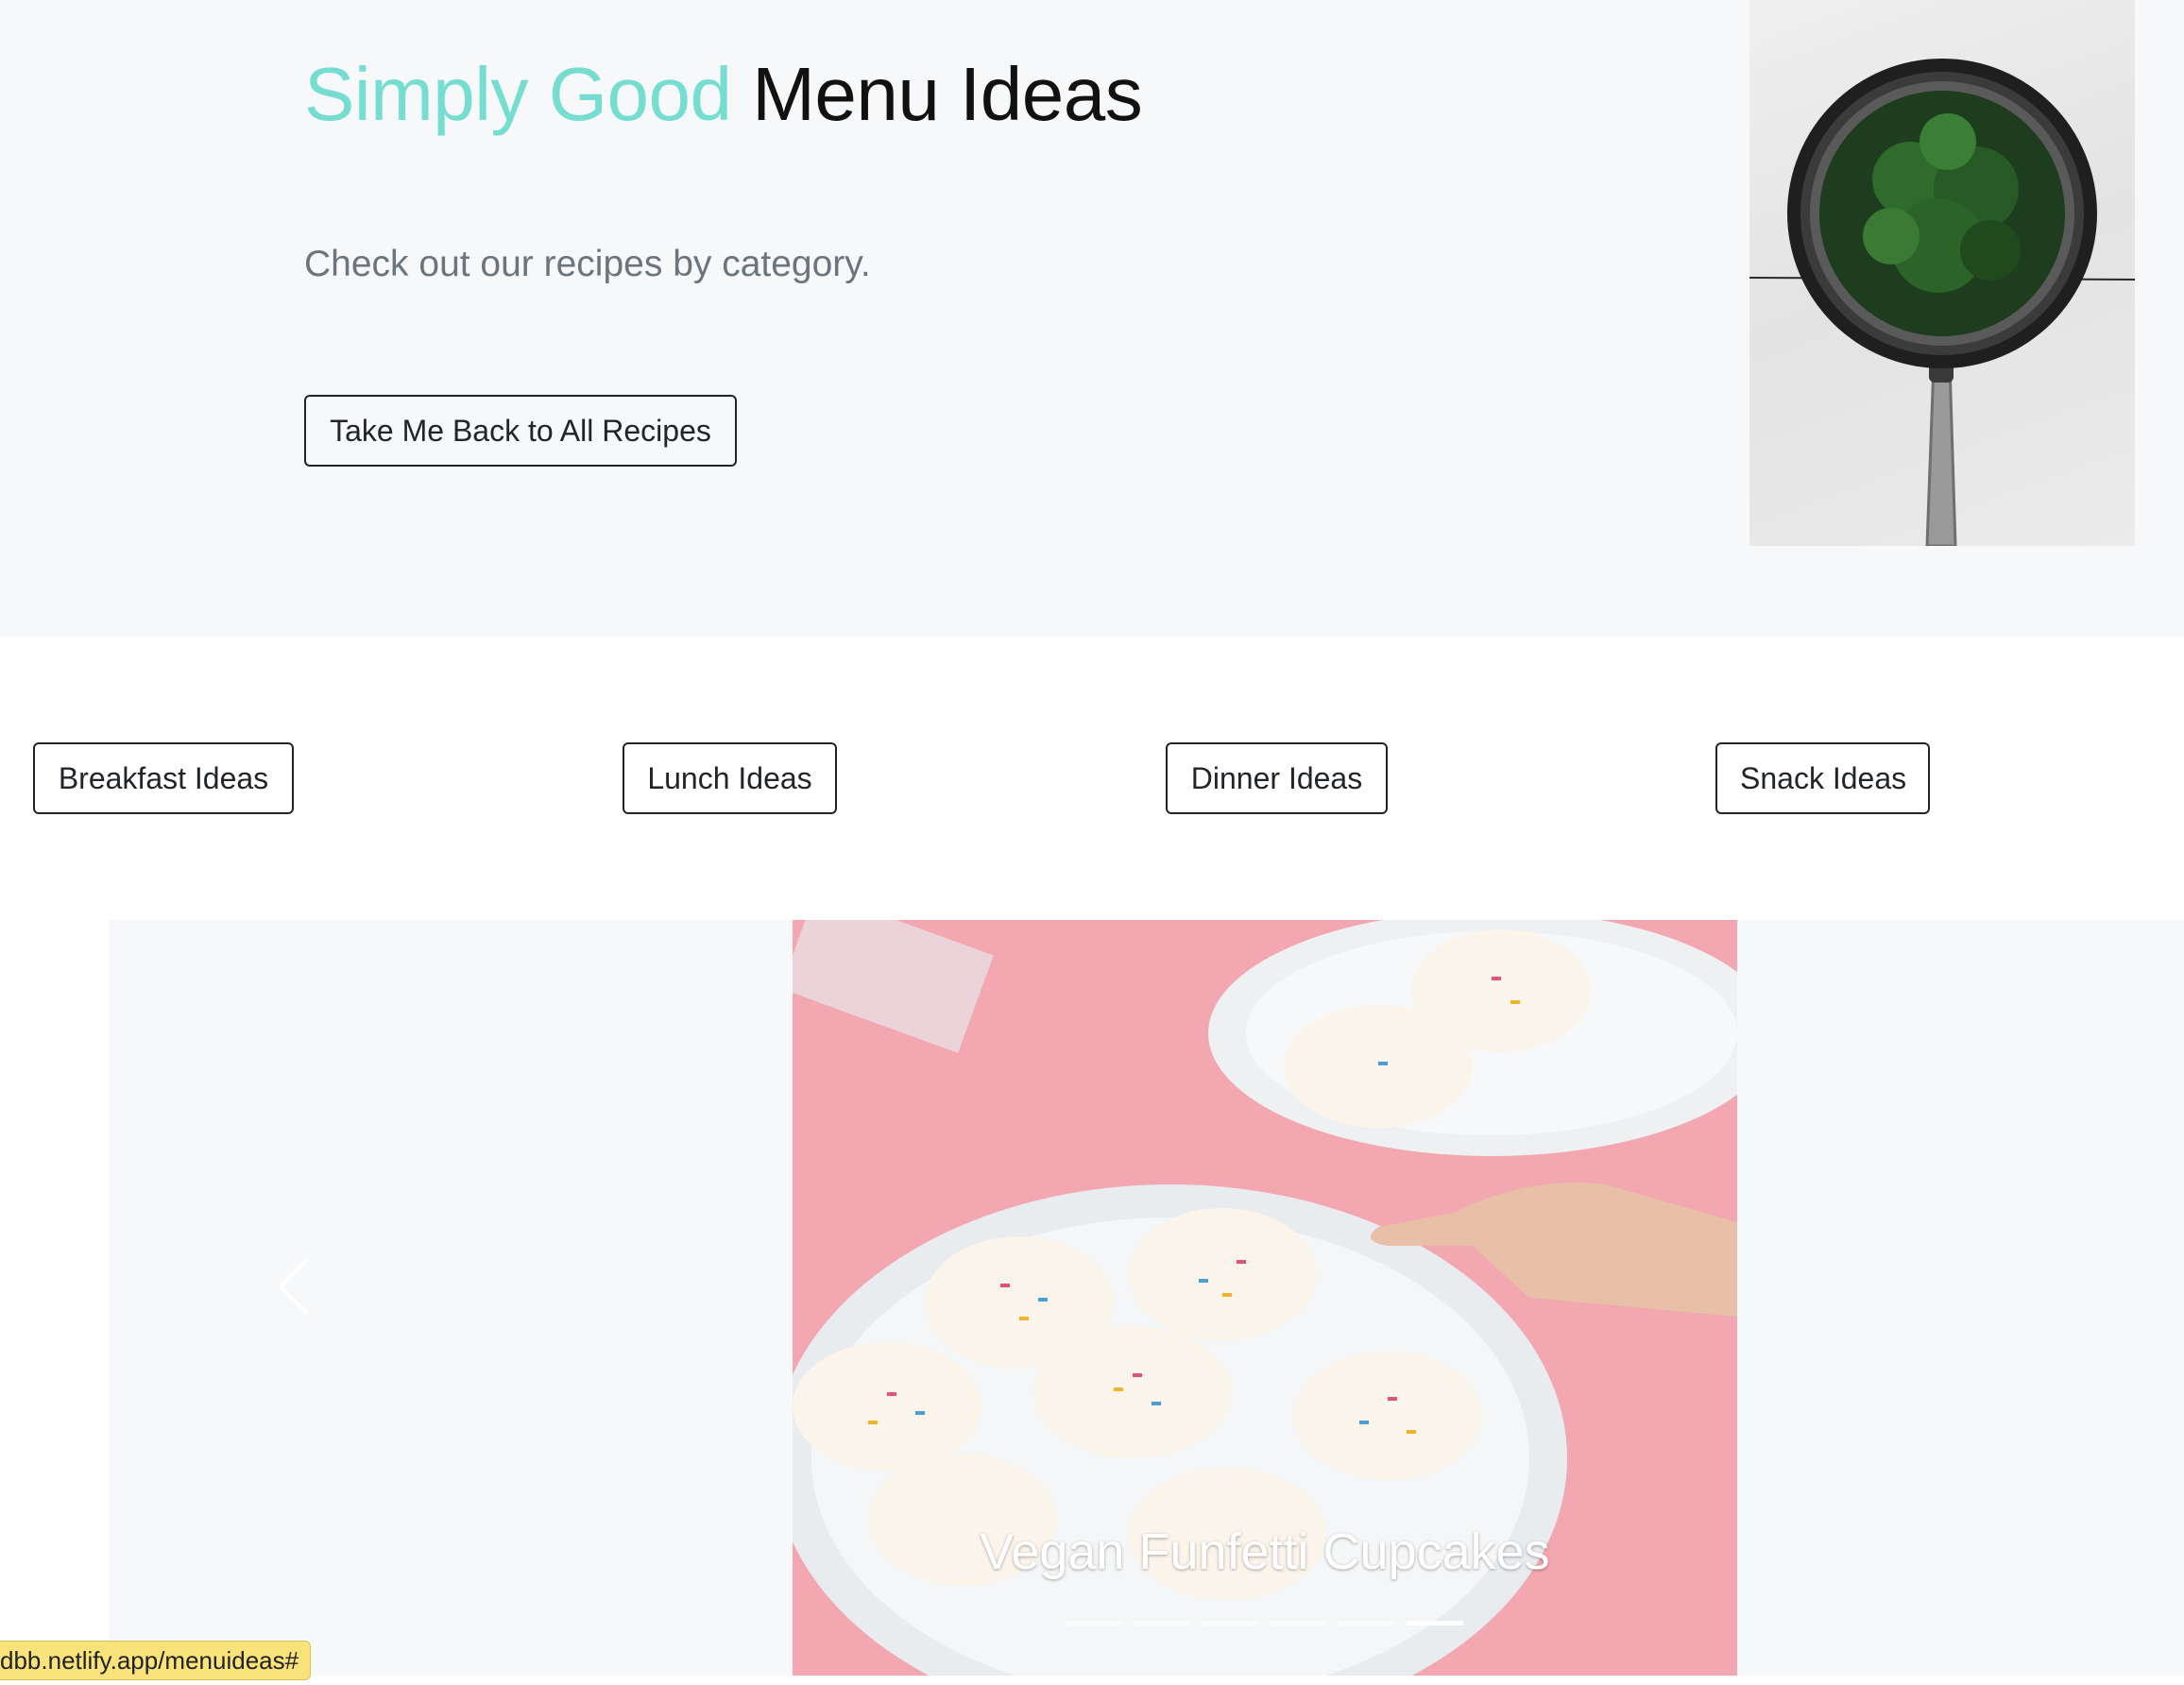 The height and width of the screenshot is (1685, 2184). Describe the element at coordinates (947, 94) in the screenshot. I see `page-title-rest: Menu Ideas` at that location.